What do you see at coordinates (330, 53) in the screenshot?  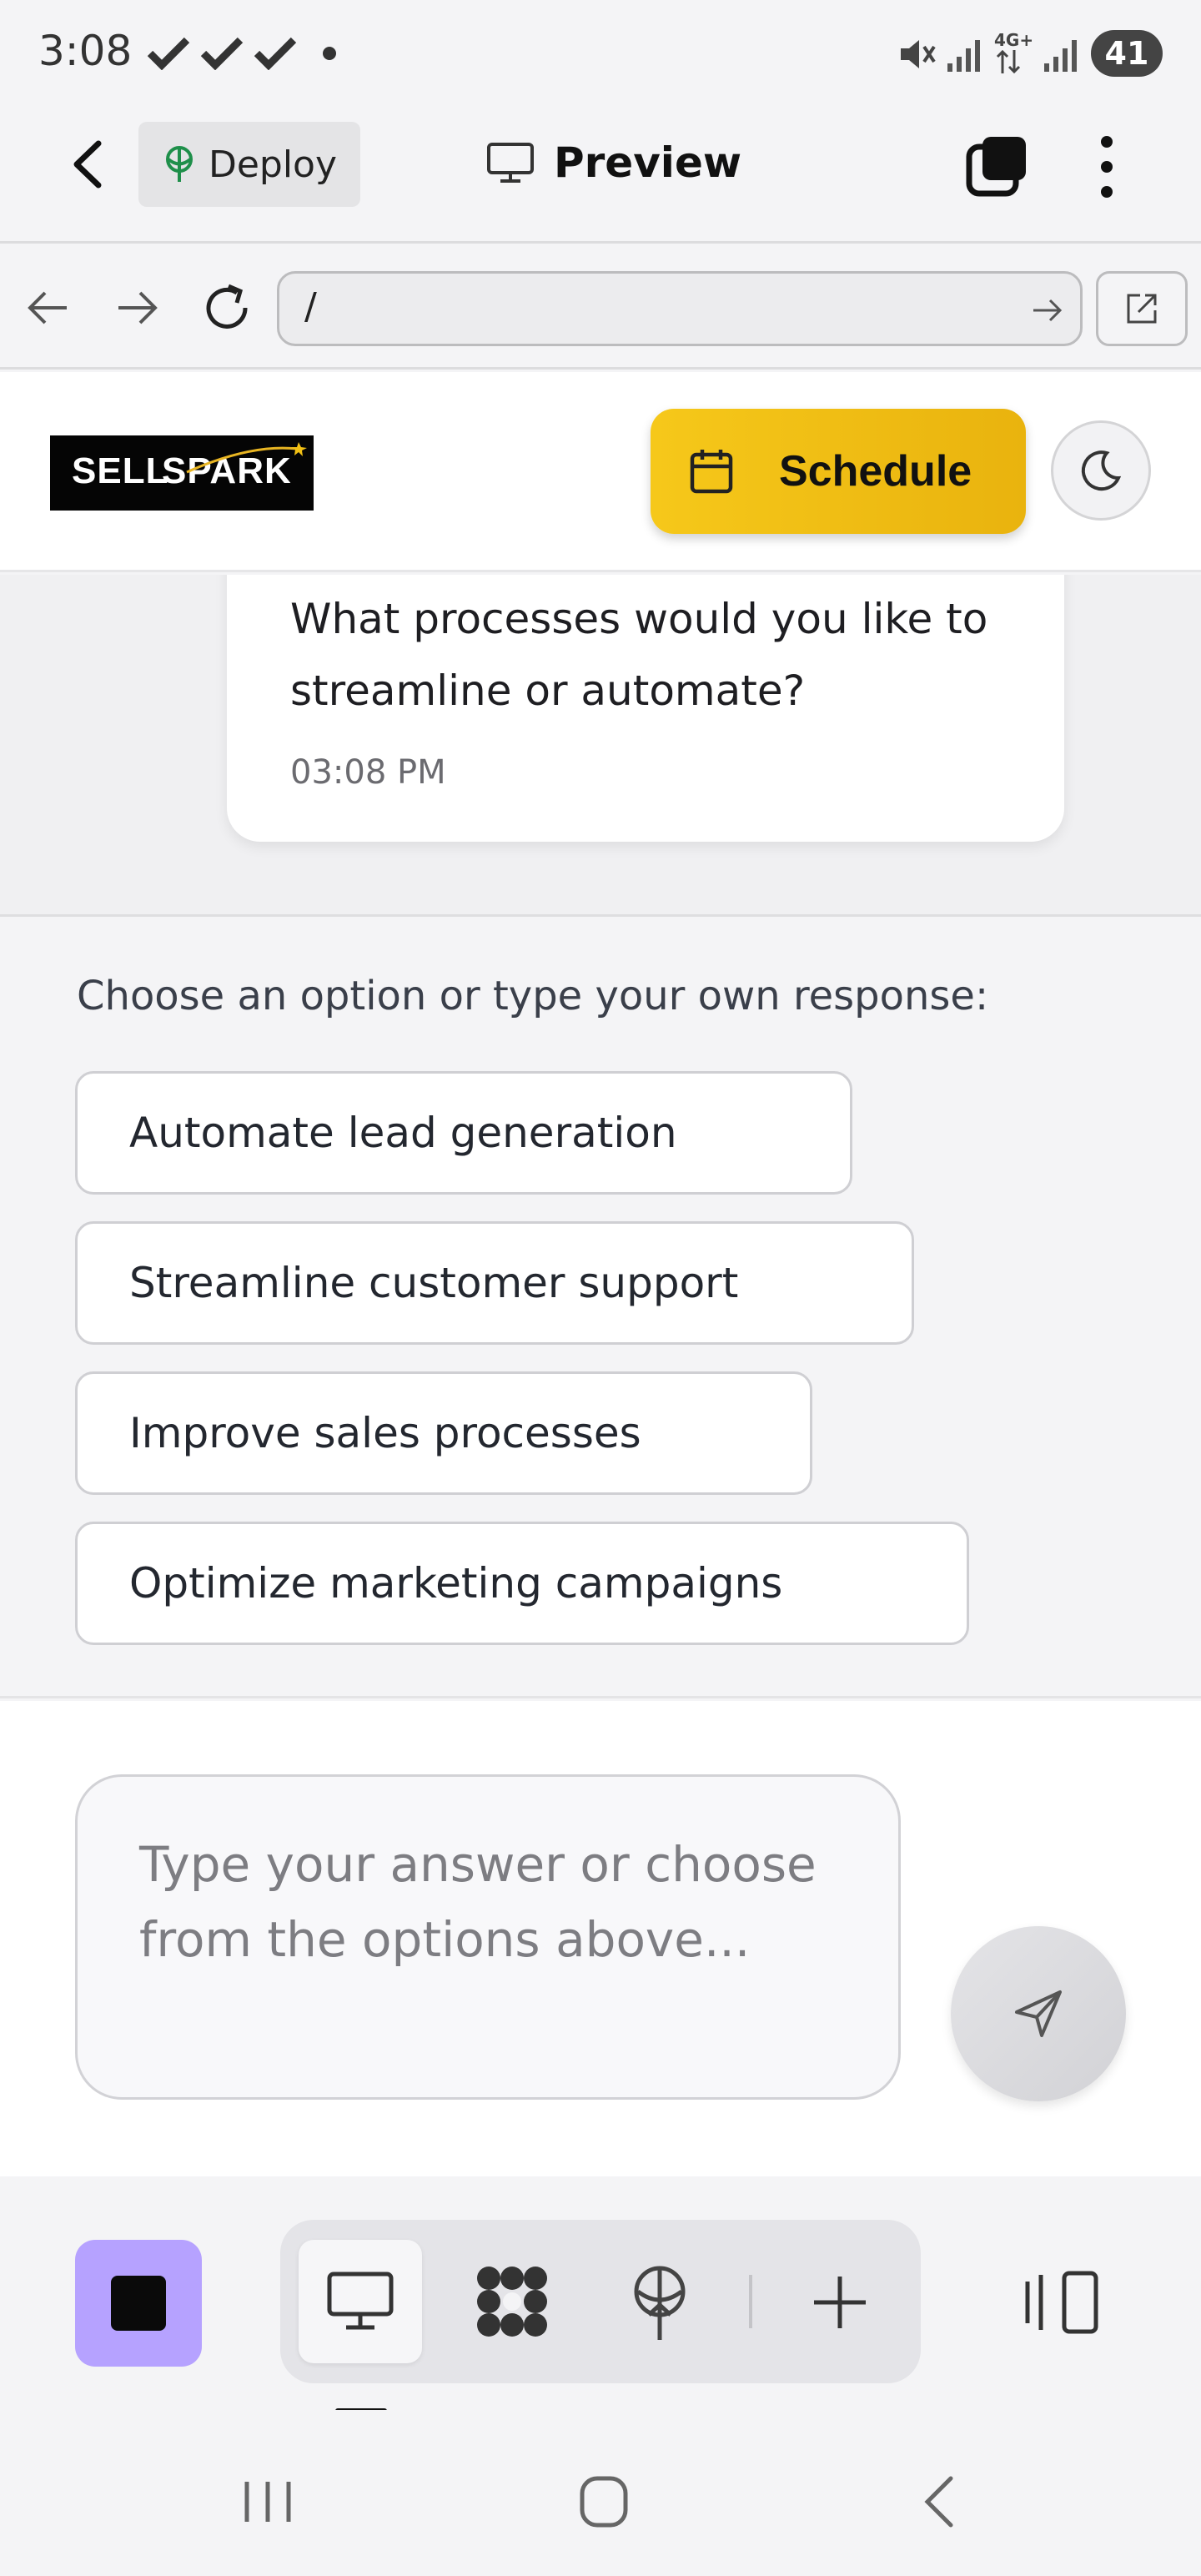 I see `notification-dot` at bounding box center [330, 53].